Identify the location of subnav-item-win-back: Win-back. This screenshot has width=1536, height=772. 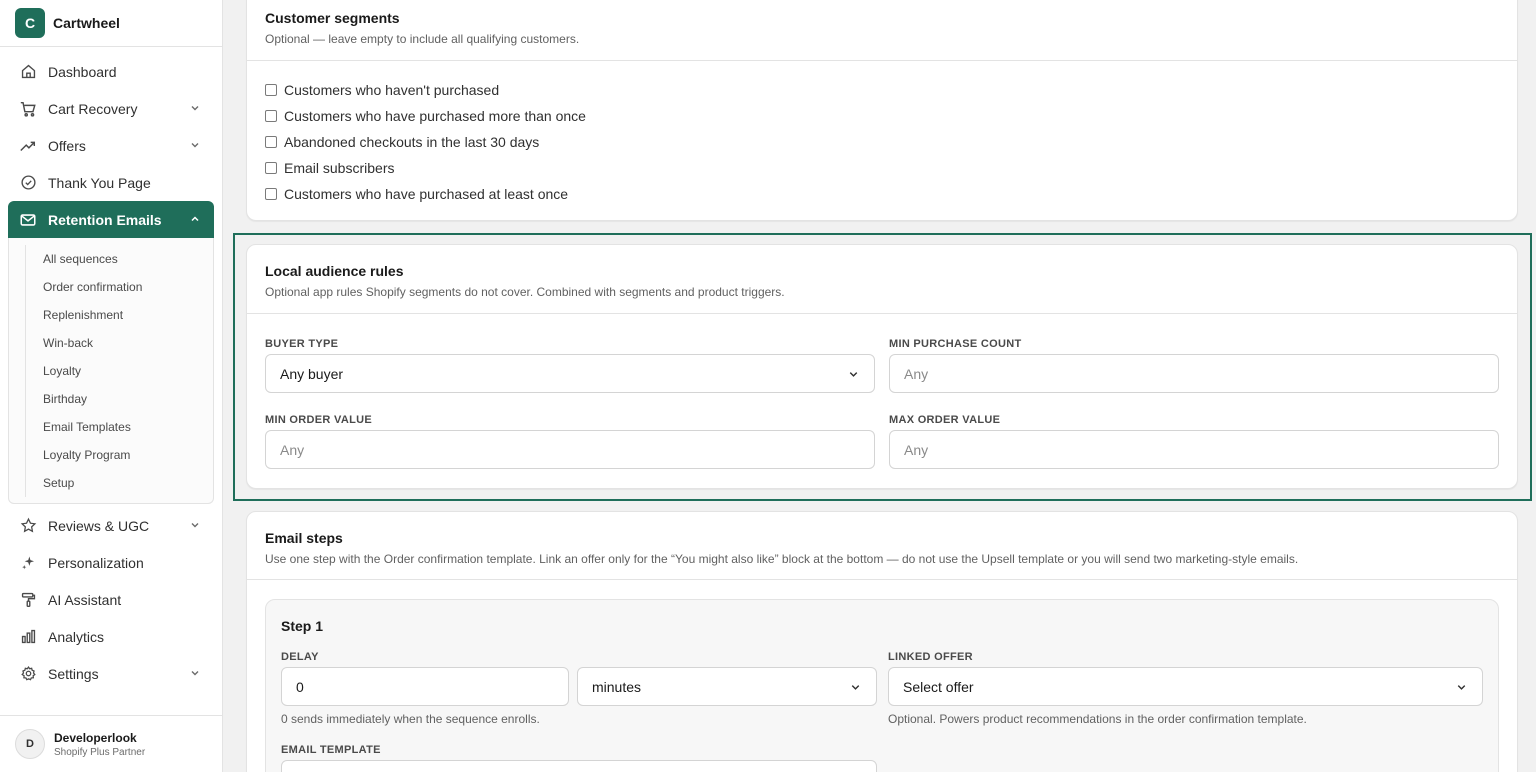
(128, 343).